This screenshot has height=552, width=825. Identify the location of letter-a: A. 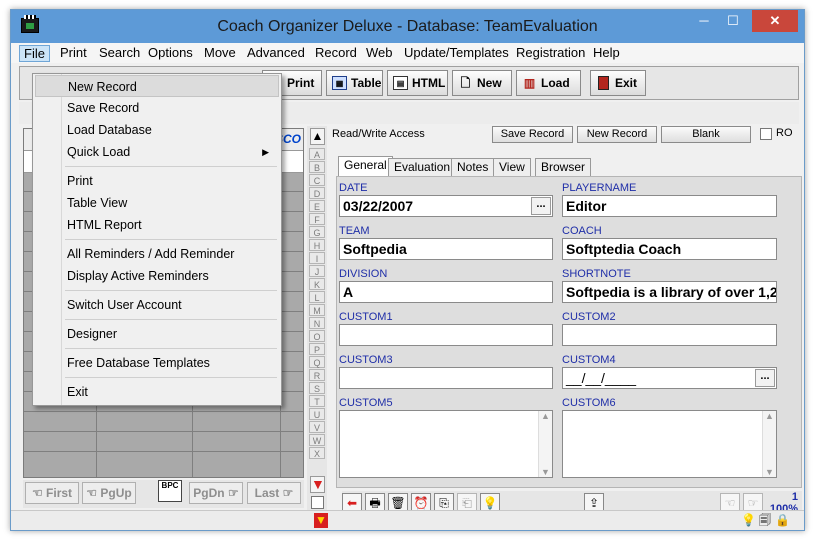
(317, 154).